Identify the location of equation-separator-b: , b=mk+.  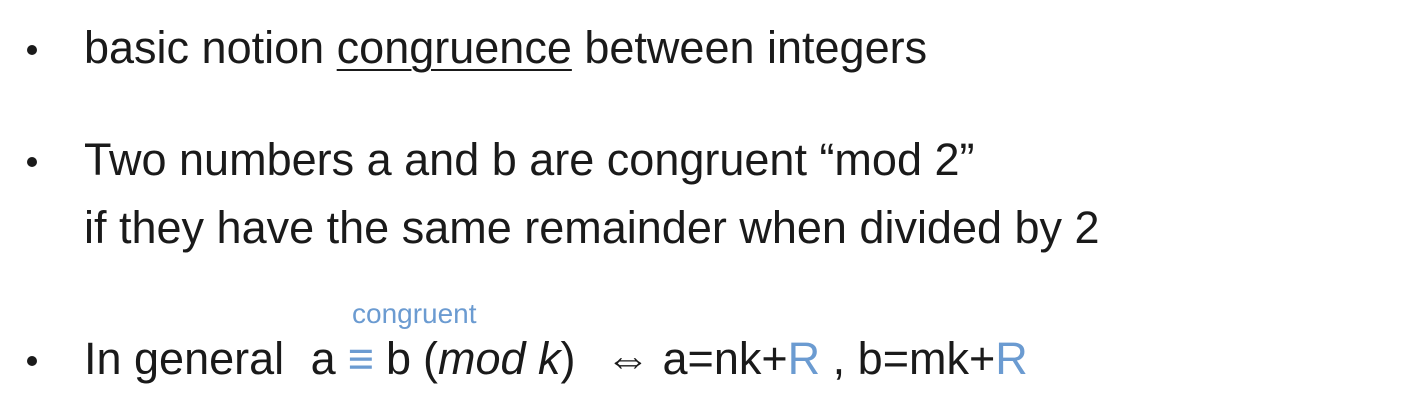
(908, 358).